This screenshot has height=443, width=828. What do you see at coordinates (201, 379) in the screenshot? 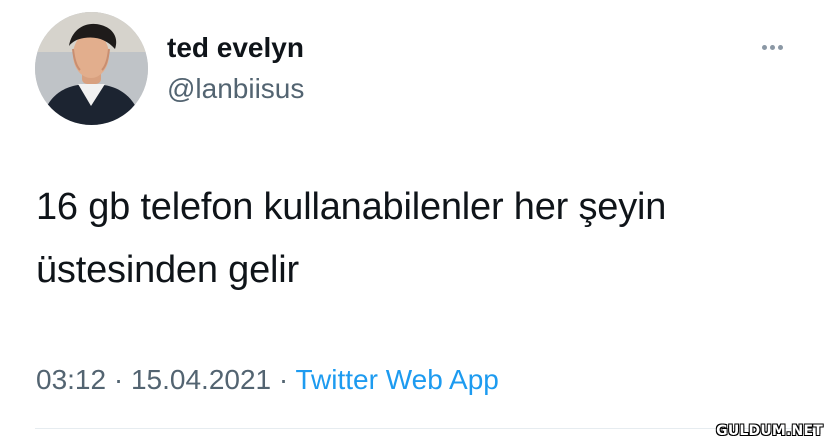
I see `tweet-date: 15.04.2021` at bounding box center [201, 379].